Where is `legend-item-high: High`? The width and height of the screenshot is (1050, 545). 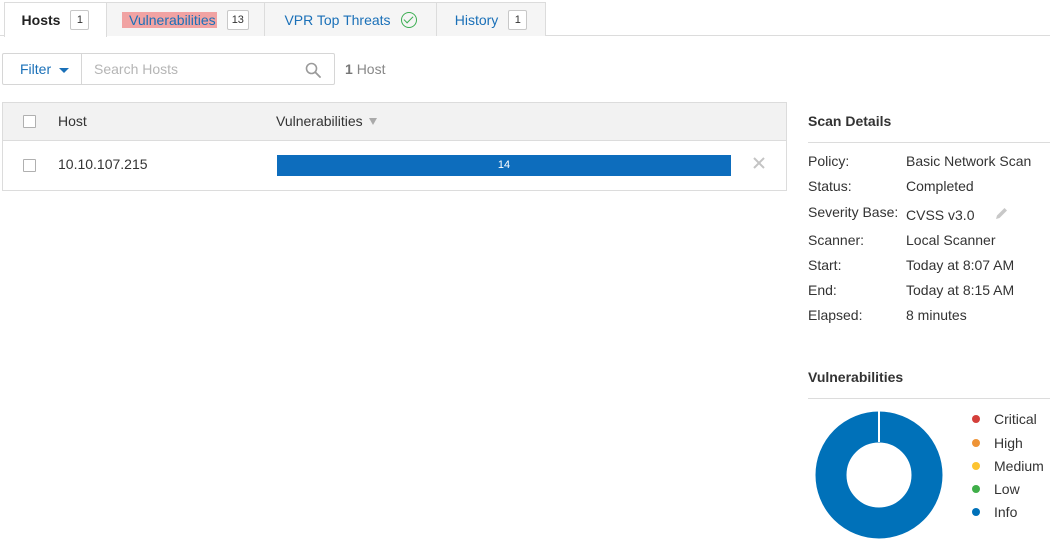
legend-item-high: High is located at coordinates (997, 443).